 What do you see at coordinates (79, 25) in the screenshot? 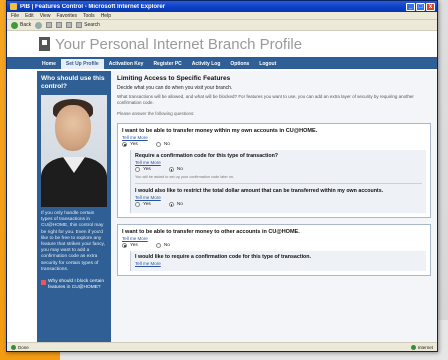
I see `search-icon` at bounding box center [79, 25].